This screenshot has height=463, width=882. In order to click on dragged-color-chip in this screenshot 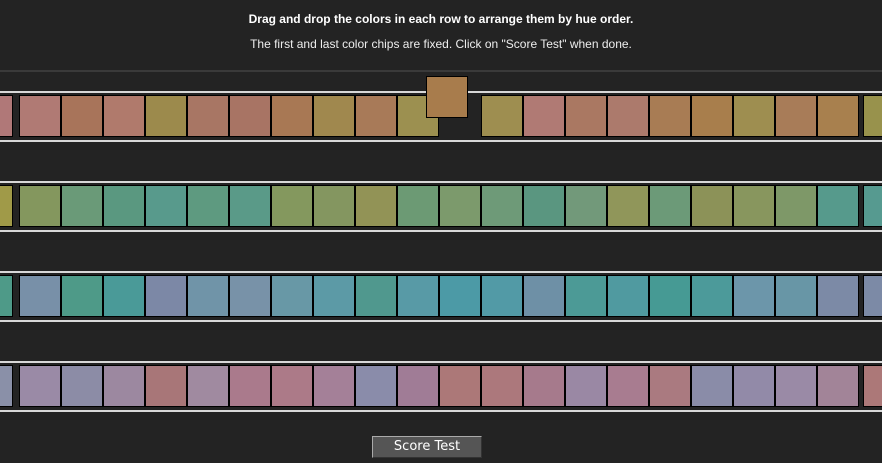, I will do `click(447, 97)`.